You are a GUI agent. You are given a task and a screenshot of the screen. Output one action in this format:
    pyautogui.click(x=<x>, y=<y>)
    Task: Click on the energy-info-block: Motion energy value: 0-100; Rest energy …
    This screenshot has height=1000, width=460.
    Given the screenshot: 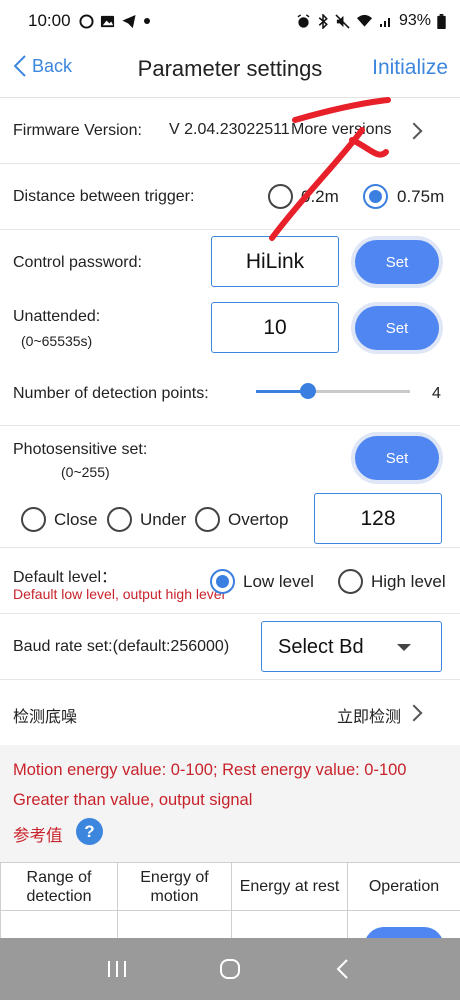 What is the action you would take?
    pyautogui.click(x=230, y=804)
    